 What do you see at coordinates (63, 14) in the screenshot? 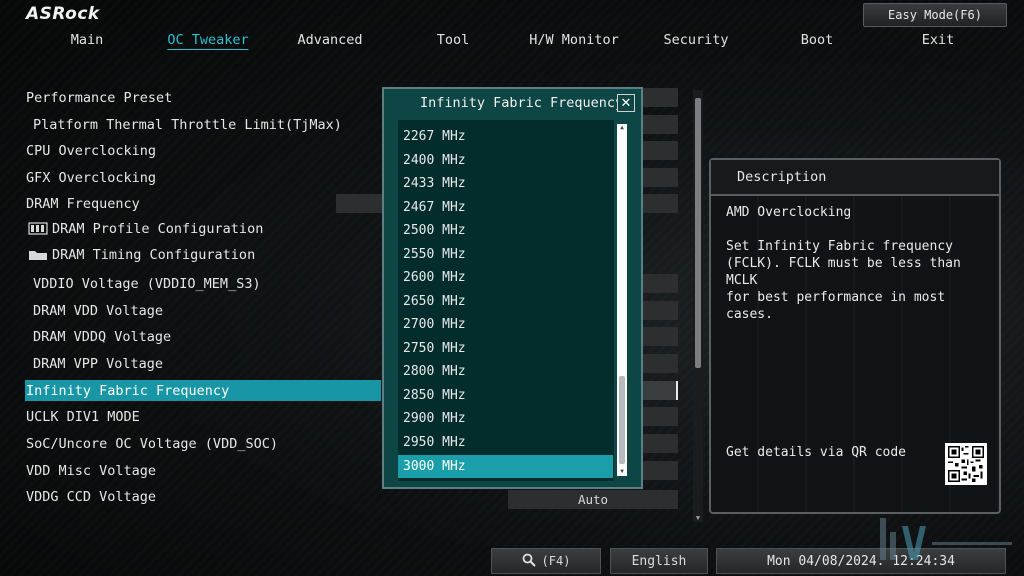
I see `asrock-logo: ASRock` at bounding box center [63, 14].